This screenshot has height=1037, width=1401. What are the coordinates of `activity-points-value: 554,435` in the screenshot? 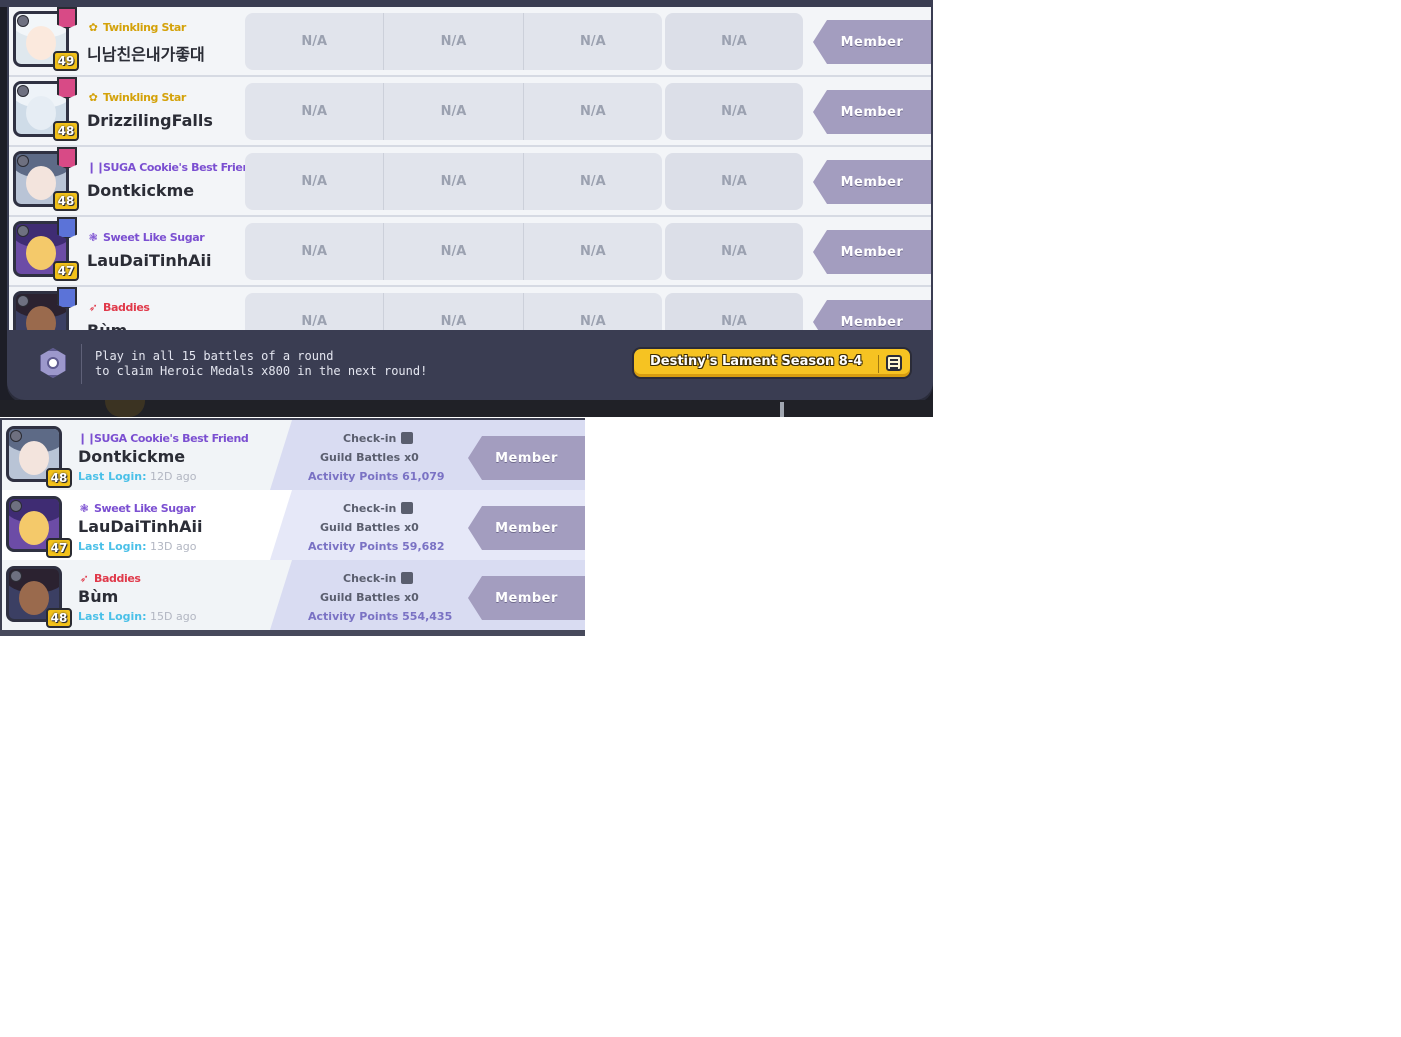 It's located at (427, 616).